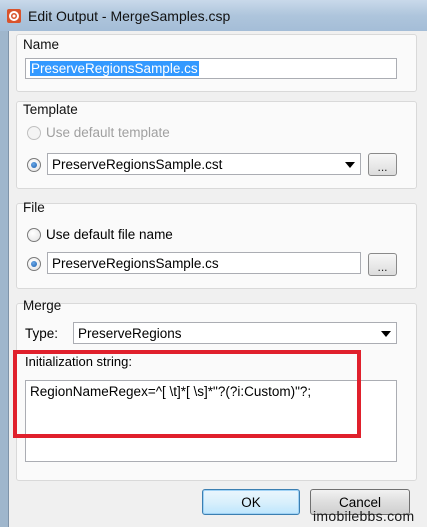  What do you see at coordinates (42, 305) in the screenshot?
I see `merge-group-label: Merge` at bounding box center [42, 305].